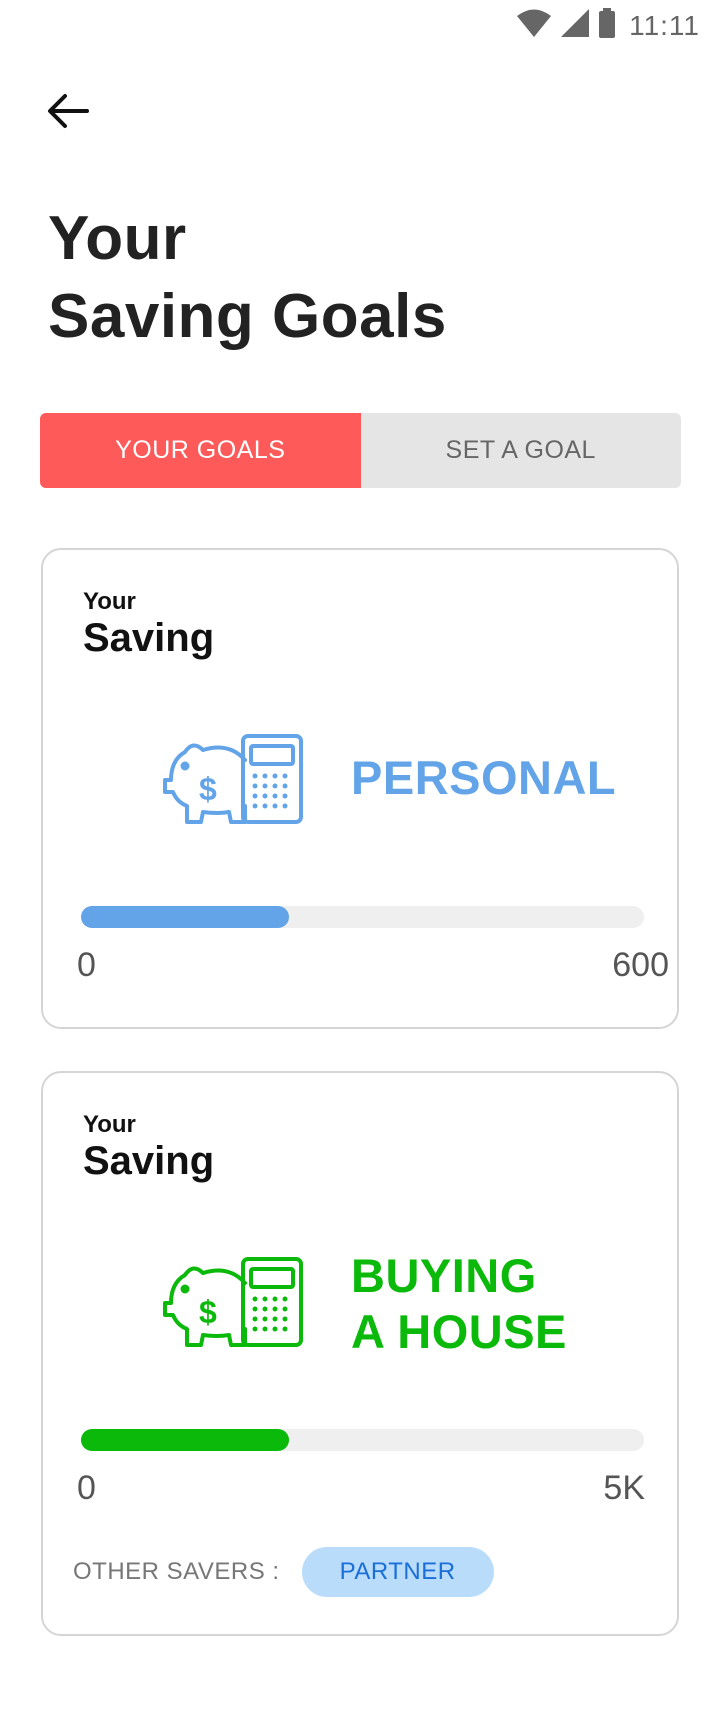 This screenshot has height=1710, width=720. Describe the element at coordinates (520, 450) in the screenshot. I see `tab-set-a-goal: SET A GOAL` at that location.